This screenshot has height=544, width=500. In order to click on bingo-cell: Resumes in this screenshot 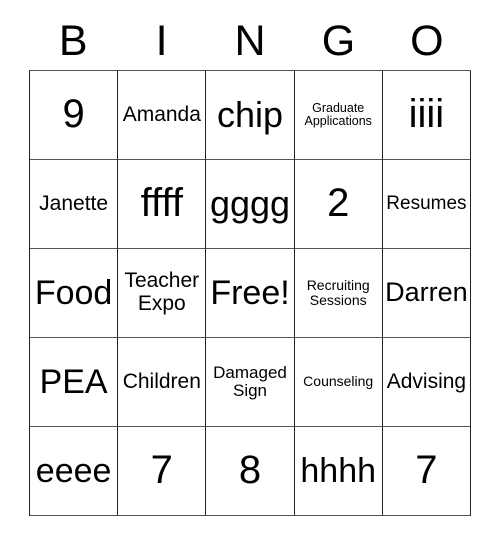, I will do `click(427, 204)`.